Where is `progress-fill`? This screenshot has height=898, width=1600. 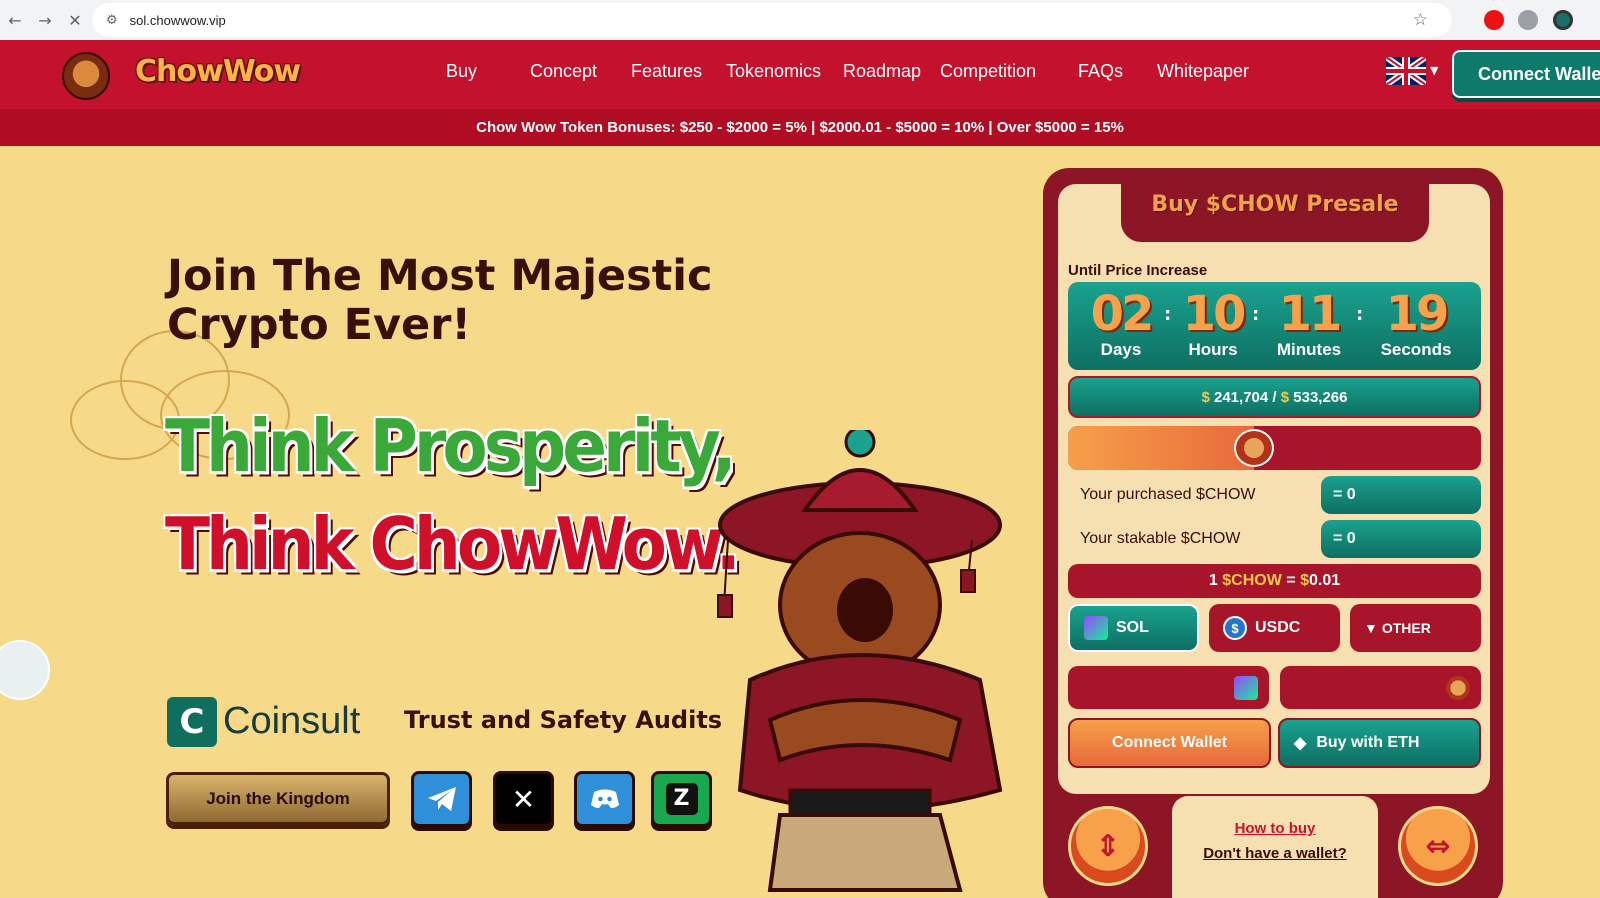
progress-fill is located at coordinates (1161, 448).